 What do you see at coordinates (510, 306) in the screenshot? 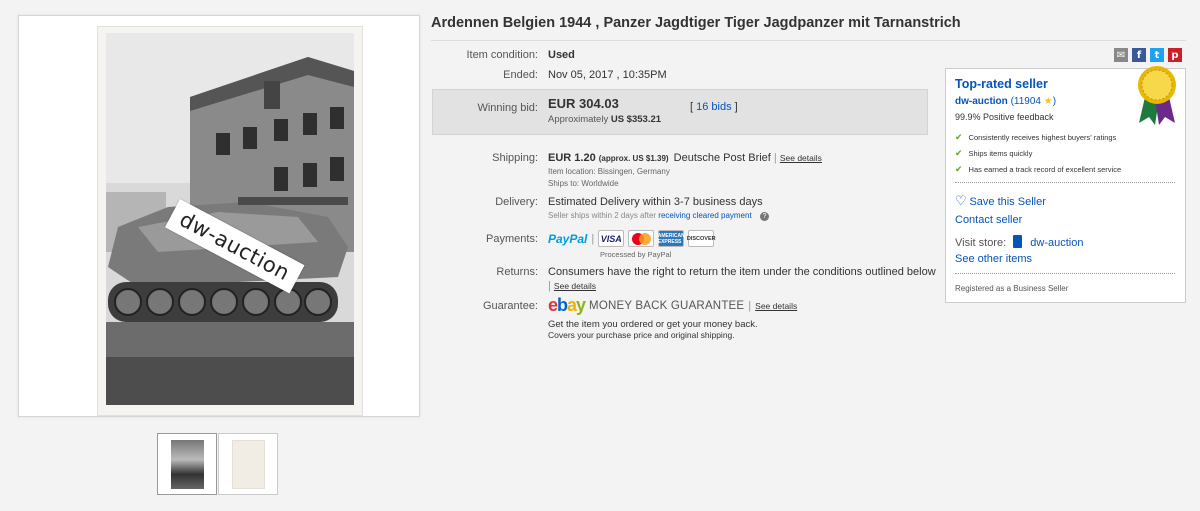
I see `guarantee-label: Guarantee:` at bounding box center [510, 306].